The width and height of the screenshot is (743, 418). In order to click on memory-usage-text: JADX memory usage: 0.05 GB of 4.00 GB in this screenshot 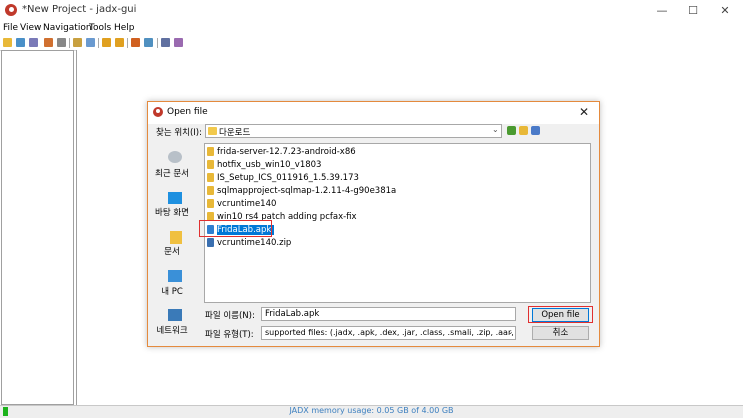, I will do `click(371, 410)`.